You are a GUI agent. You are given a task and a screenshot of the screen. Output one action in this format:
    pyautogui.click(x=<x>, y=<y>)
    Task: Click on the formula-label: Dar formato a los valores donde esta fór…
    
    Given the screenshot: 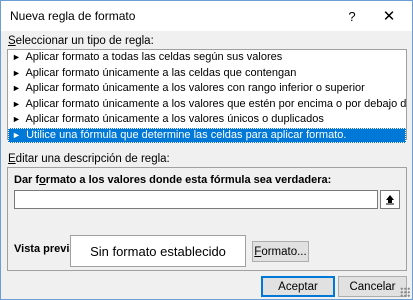 What is the action you would take?
    pyautogui.click(x=173, y=180)
    